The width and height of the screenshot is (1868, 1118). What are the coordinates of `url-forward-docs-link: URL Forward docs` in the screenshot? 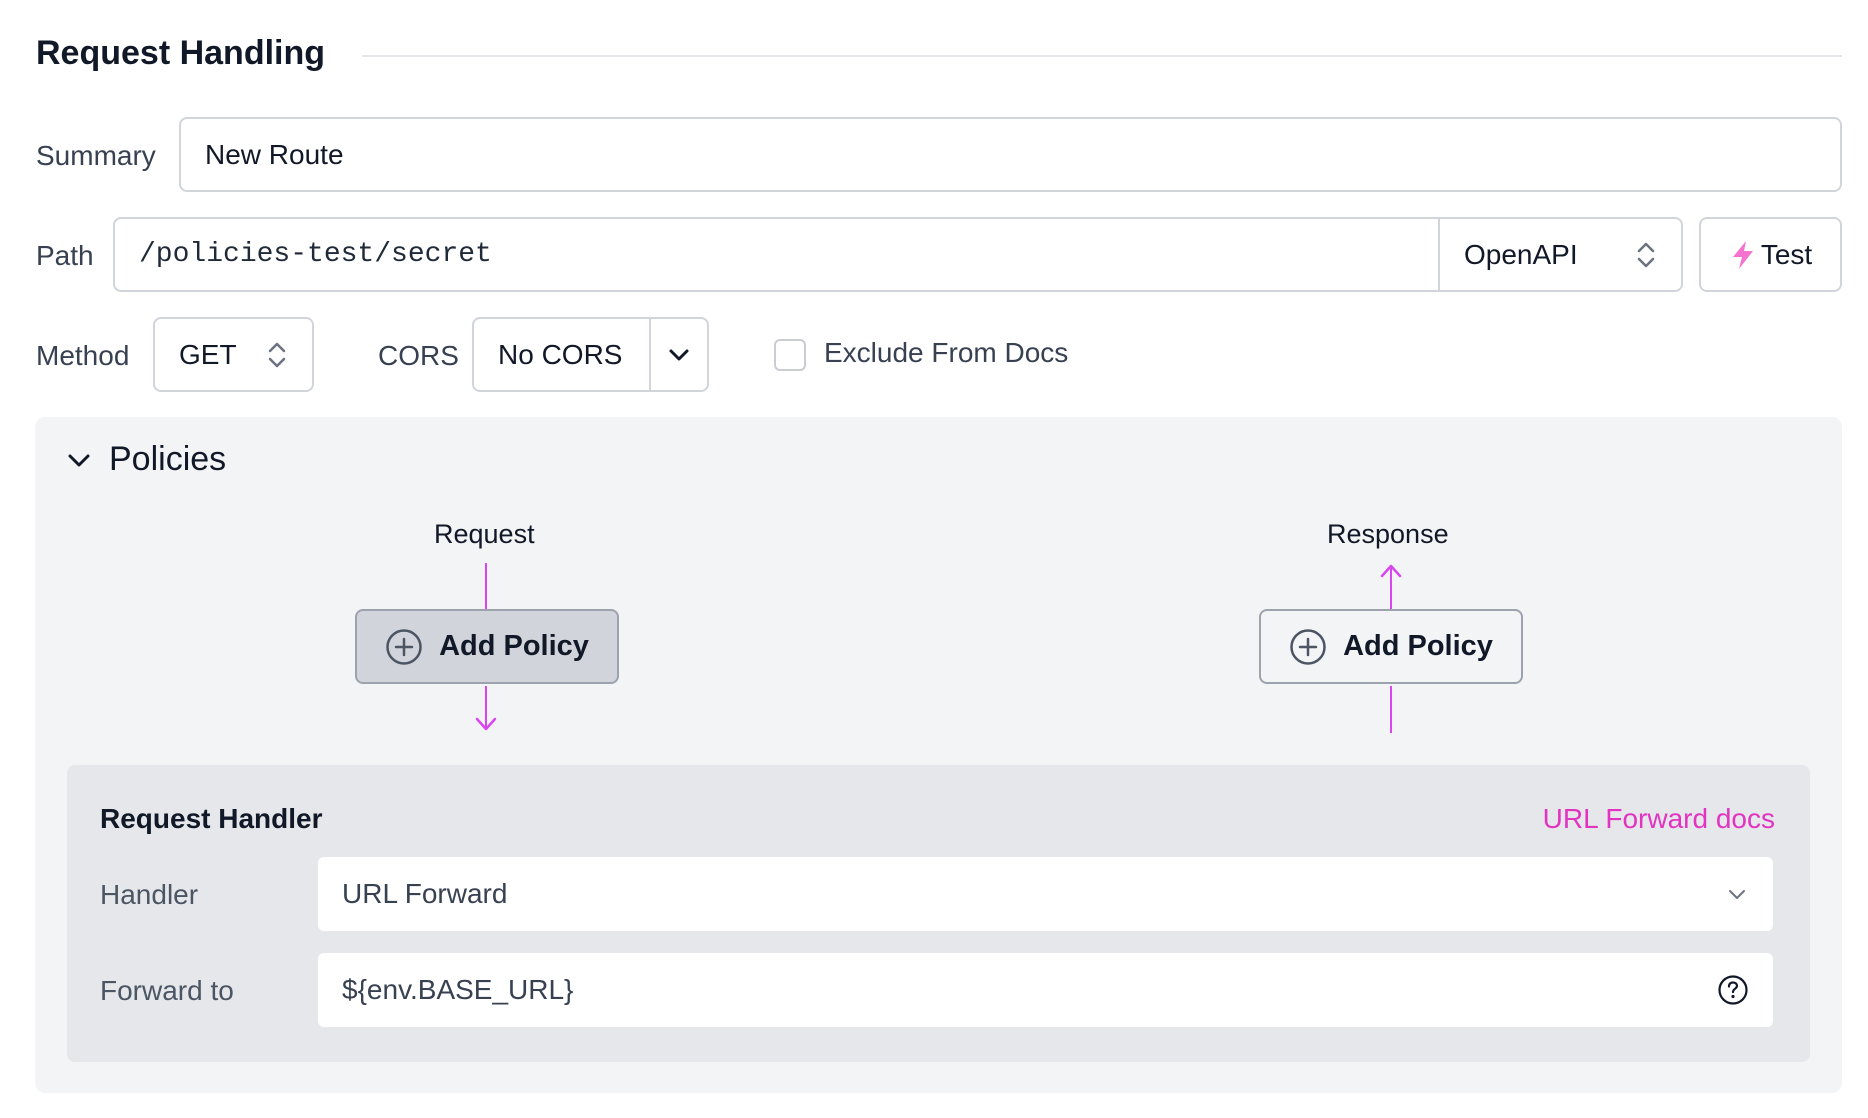 It's located at (1659, 819).